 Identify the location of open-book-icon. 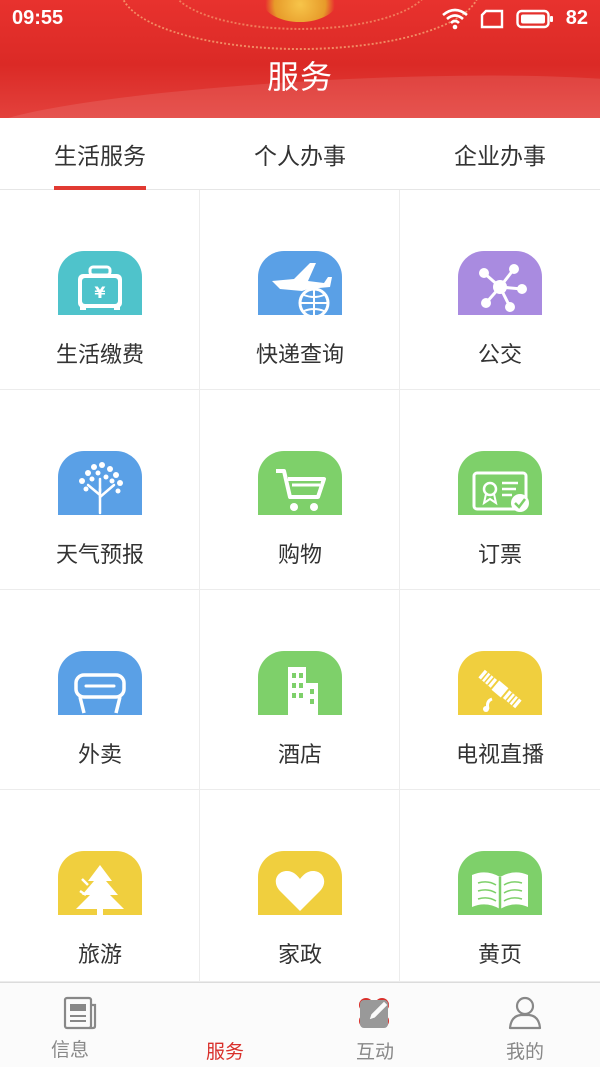
(500, 883).